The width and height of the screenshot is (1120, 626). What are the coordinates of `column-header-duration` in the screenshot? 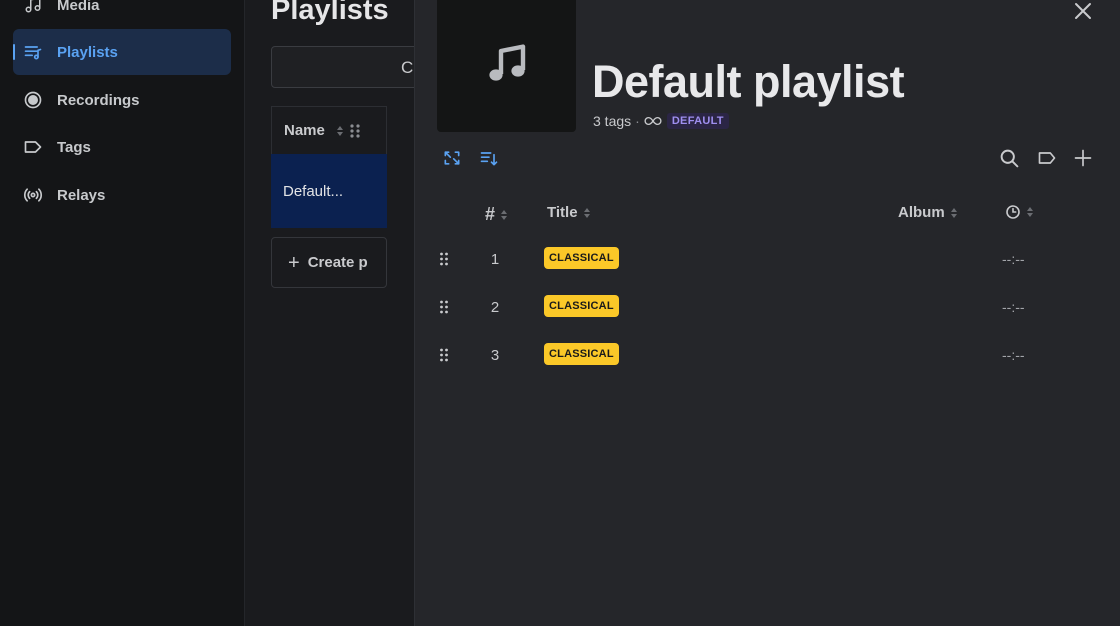 It's located at (1019, 212).